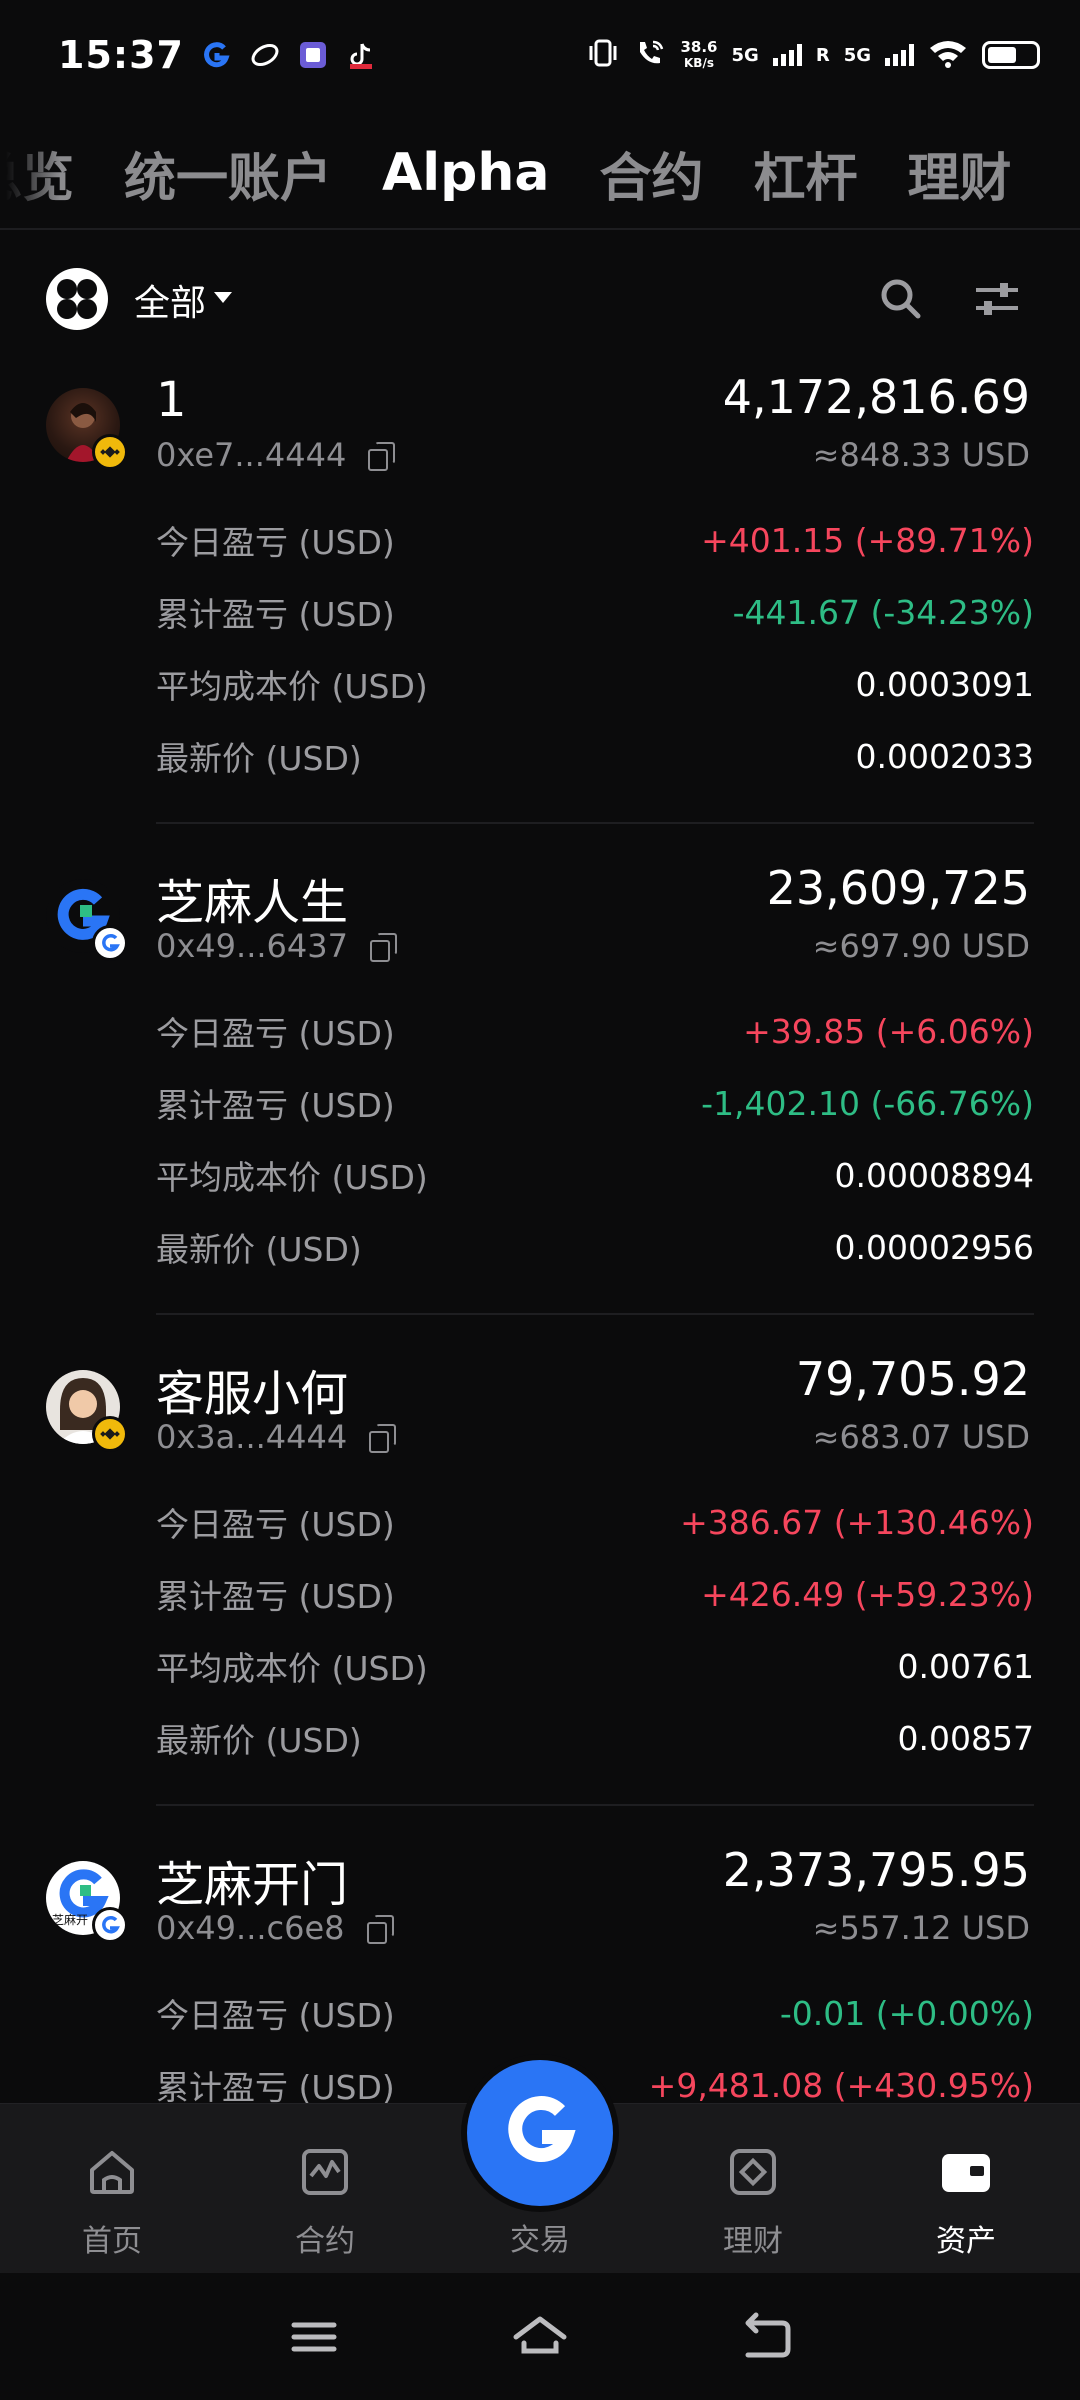 The height and width of the screenshot is (2400, 1080). Describe the element at coordinates (965, 1738) in the screenshot. I see `last-price-value: 0.00857` at that location.